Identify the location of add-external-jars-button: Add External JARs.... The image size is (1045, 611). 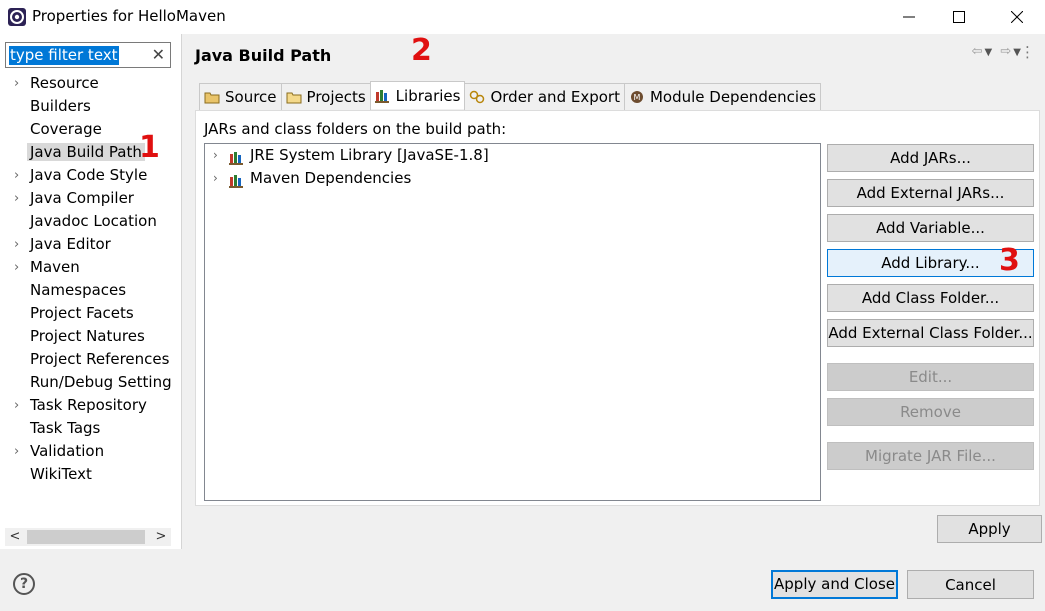
(930, 193).